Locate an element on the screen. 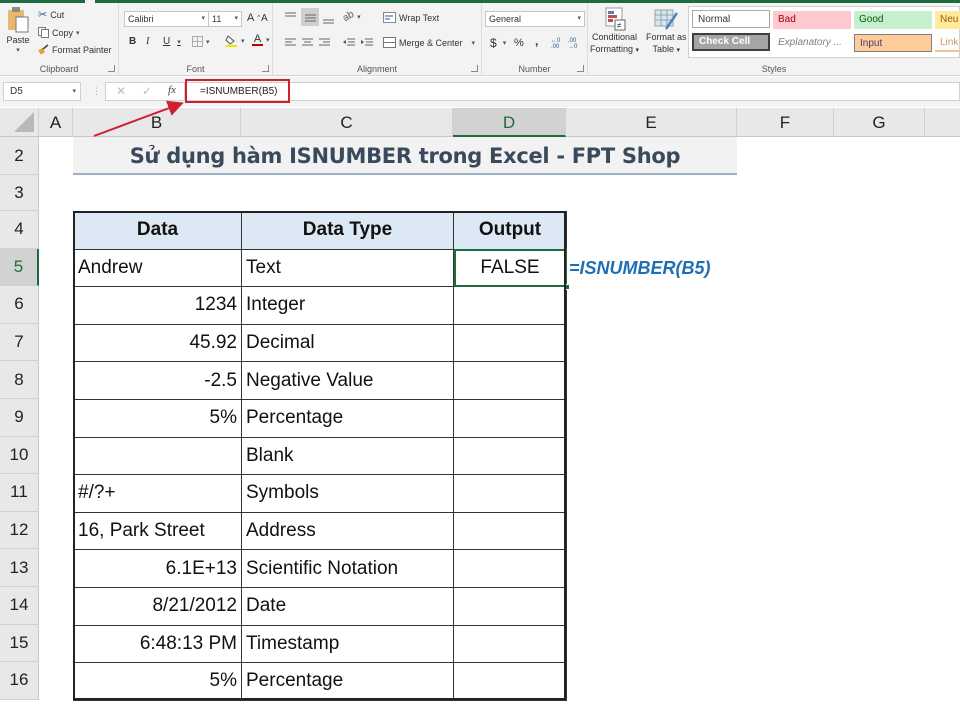 The height and width of the screenshot is (706, 960). fill-handle is located at coordinates (567, 287).